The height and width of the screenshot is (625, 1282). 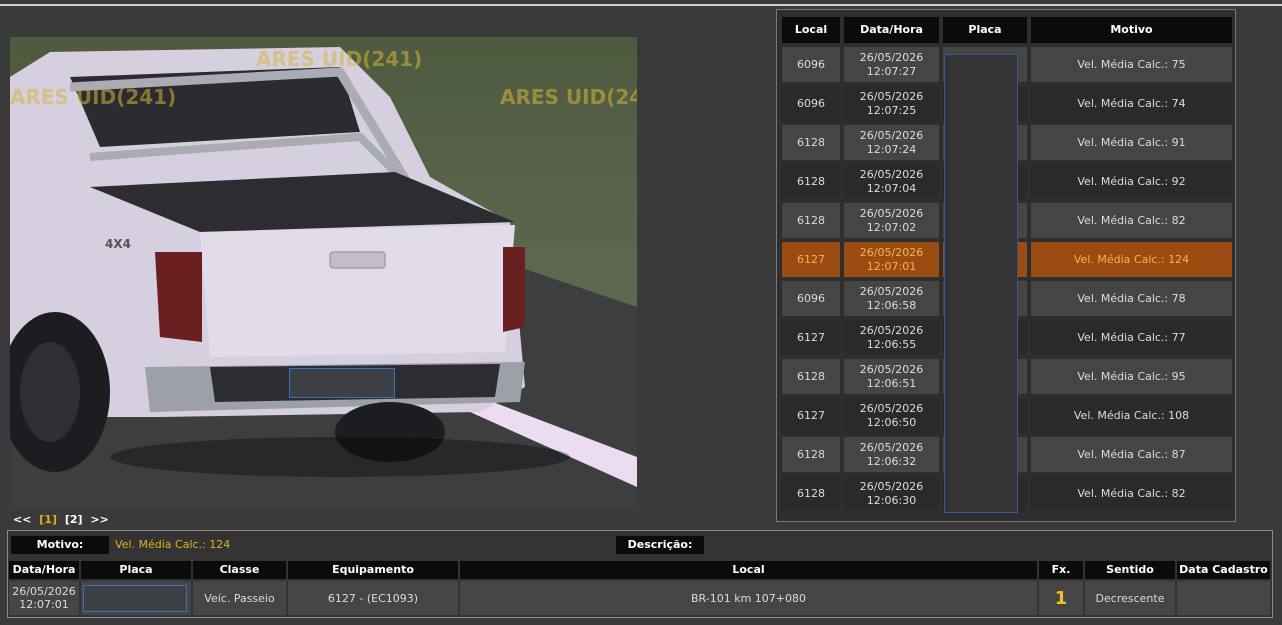 I want to click on detail-header-placa: Placa, so click(x=136, y=570).